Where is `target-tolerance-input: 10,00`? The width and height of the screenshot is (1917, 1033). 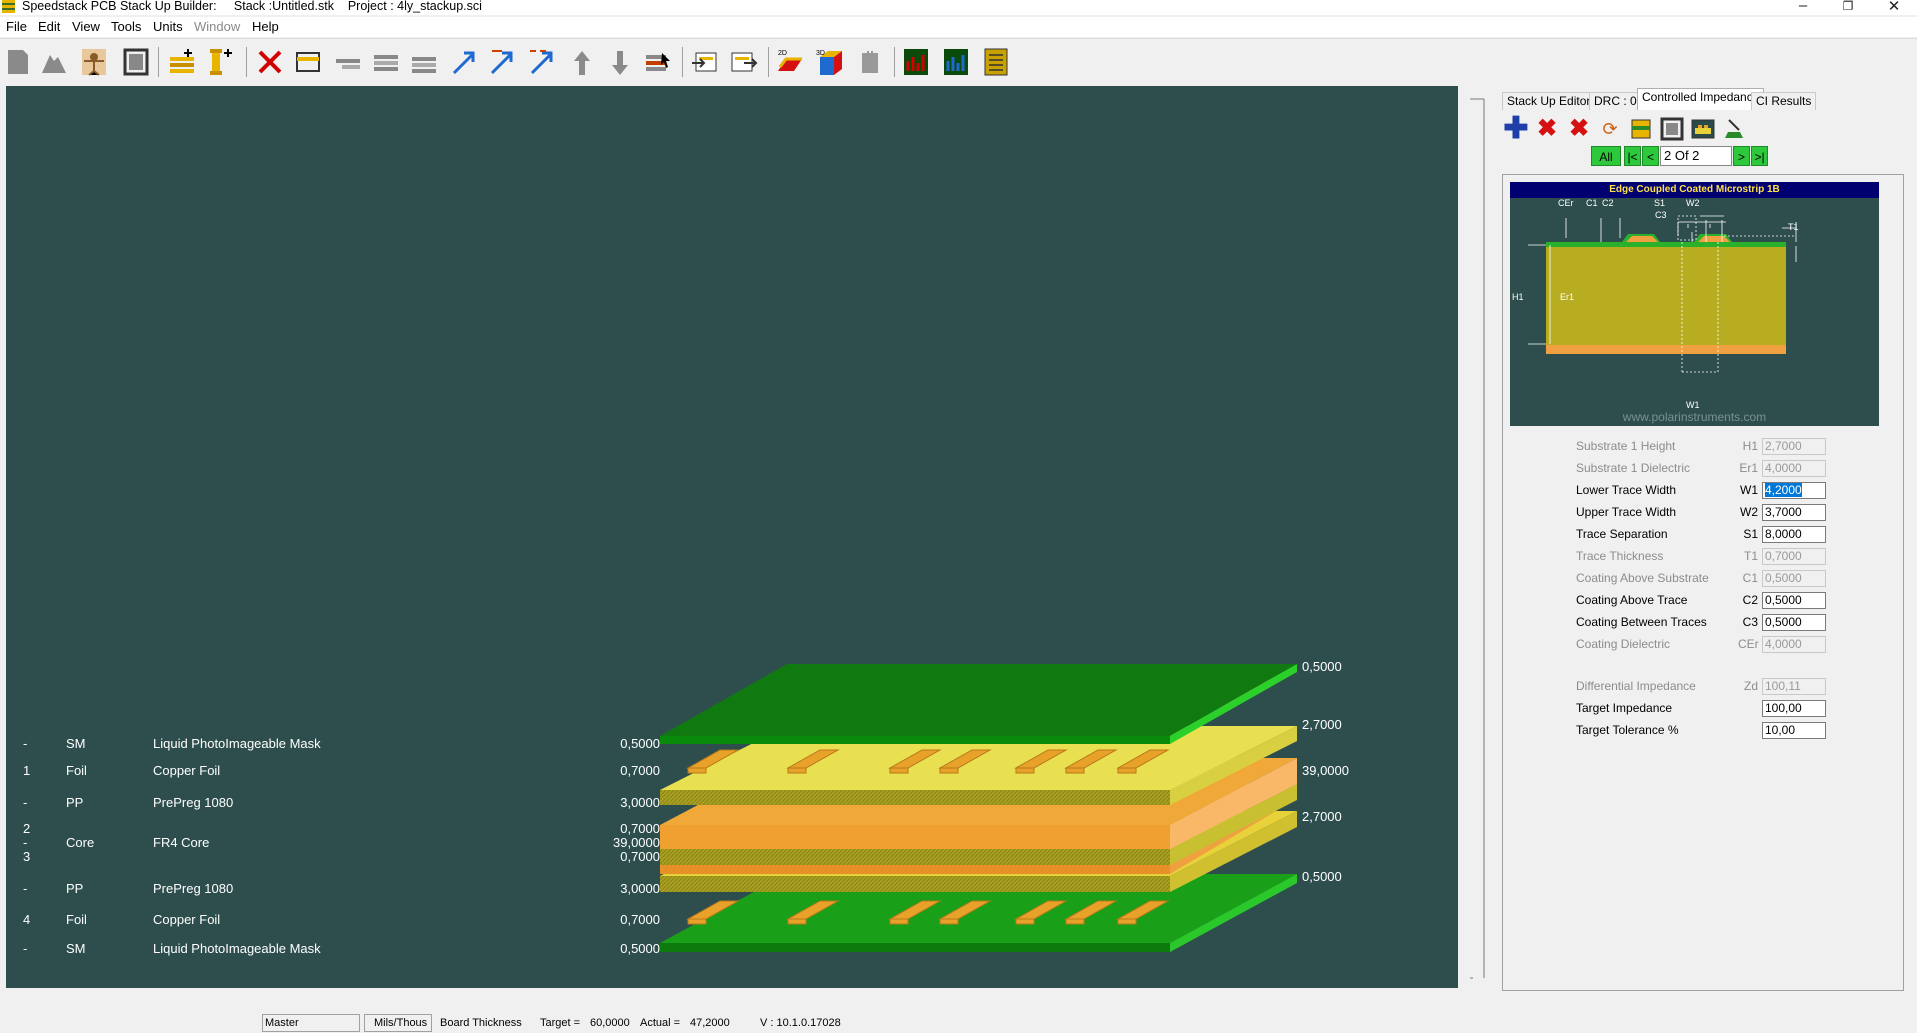 target-tolerance-input: 10,00 is located at coordinates (1794, 730).